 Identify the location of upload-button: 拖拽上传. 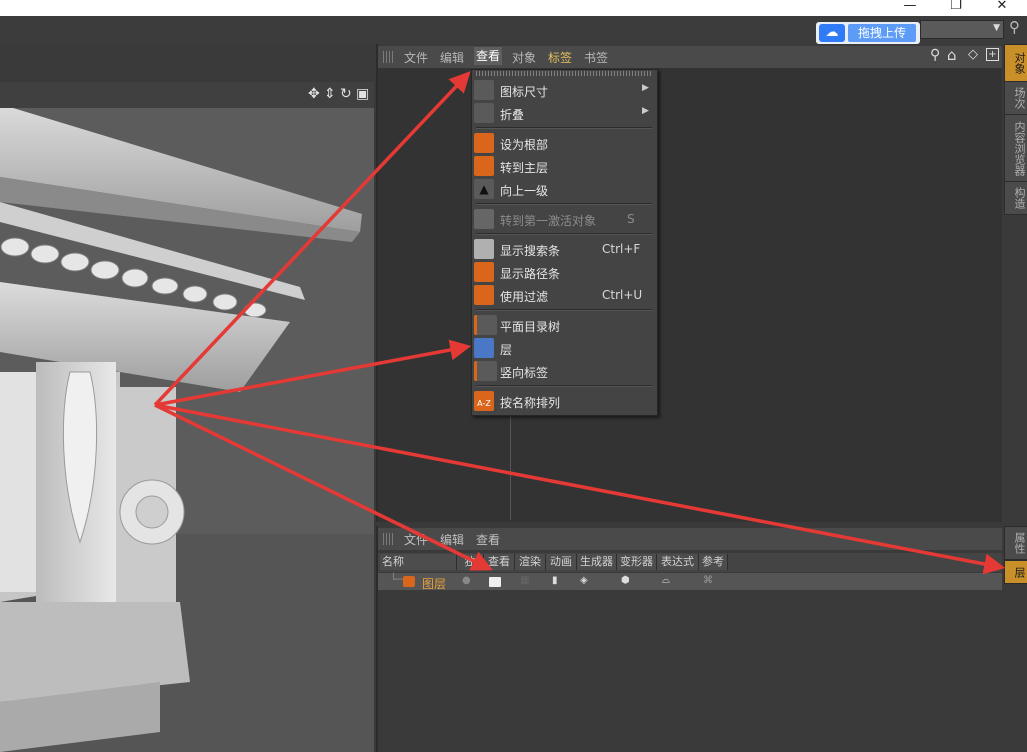
(882, 33).